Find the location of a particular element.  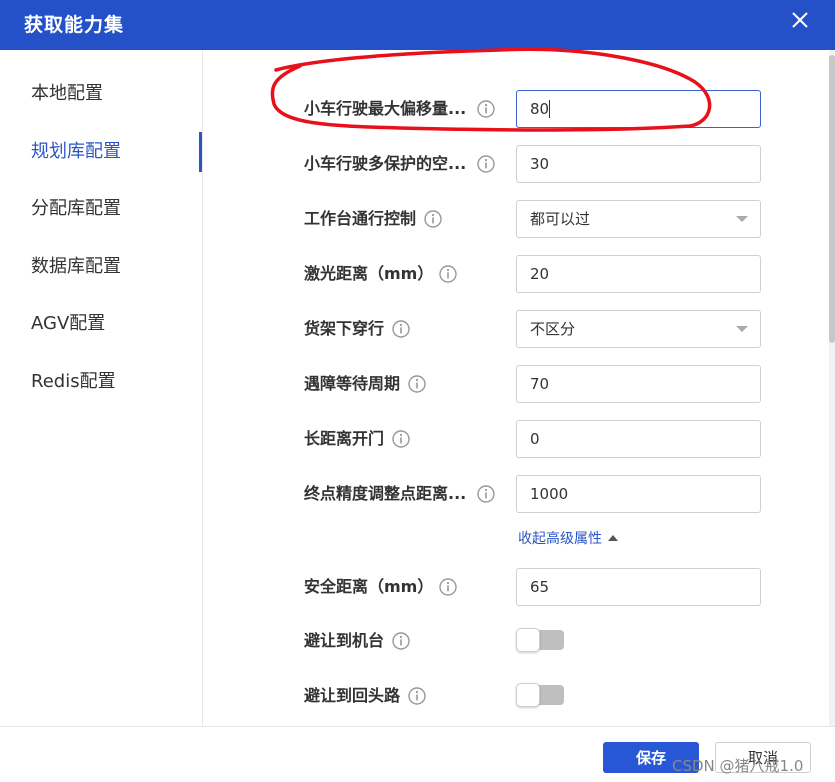

dialog-footer: 保存 取消 CSDN @猪八戒1.0 is located at coordinates (417, 754).